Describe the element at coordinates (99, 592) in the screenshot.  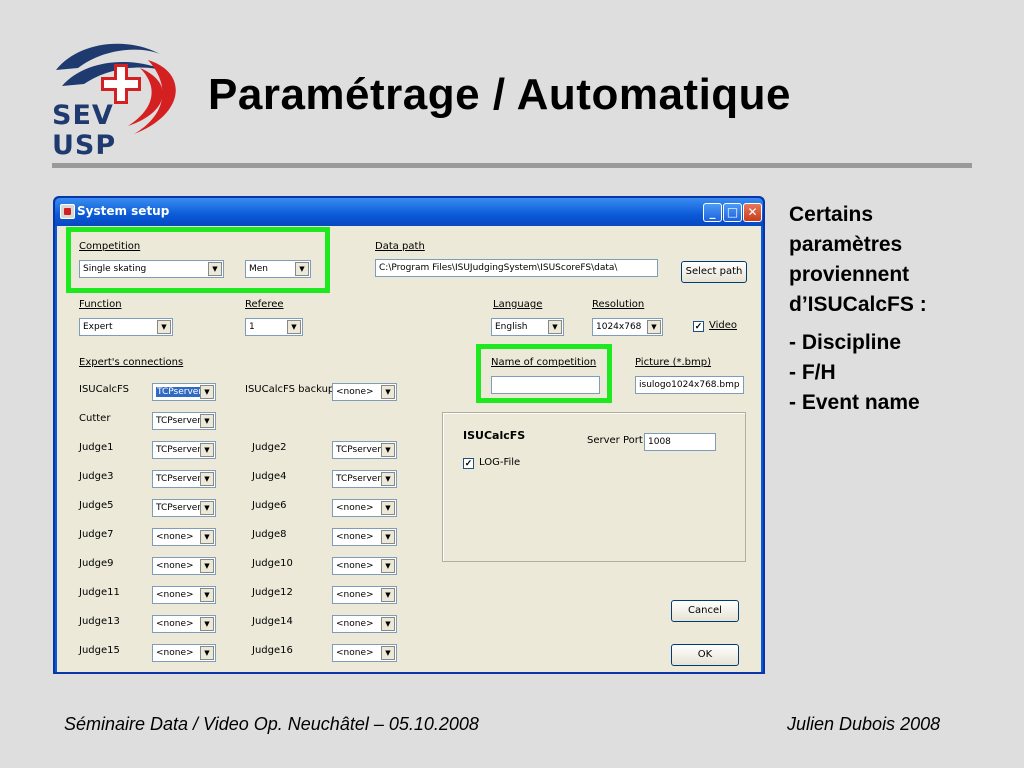
I see `judge11-label: Judge11` at that location.